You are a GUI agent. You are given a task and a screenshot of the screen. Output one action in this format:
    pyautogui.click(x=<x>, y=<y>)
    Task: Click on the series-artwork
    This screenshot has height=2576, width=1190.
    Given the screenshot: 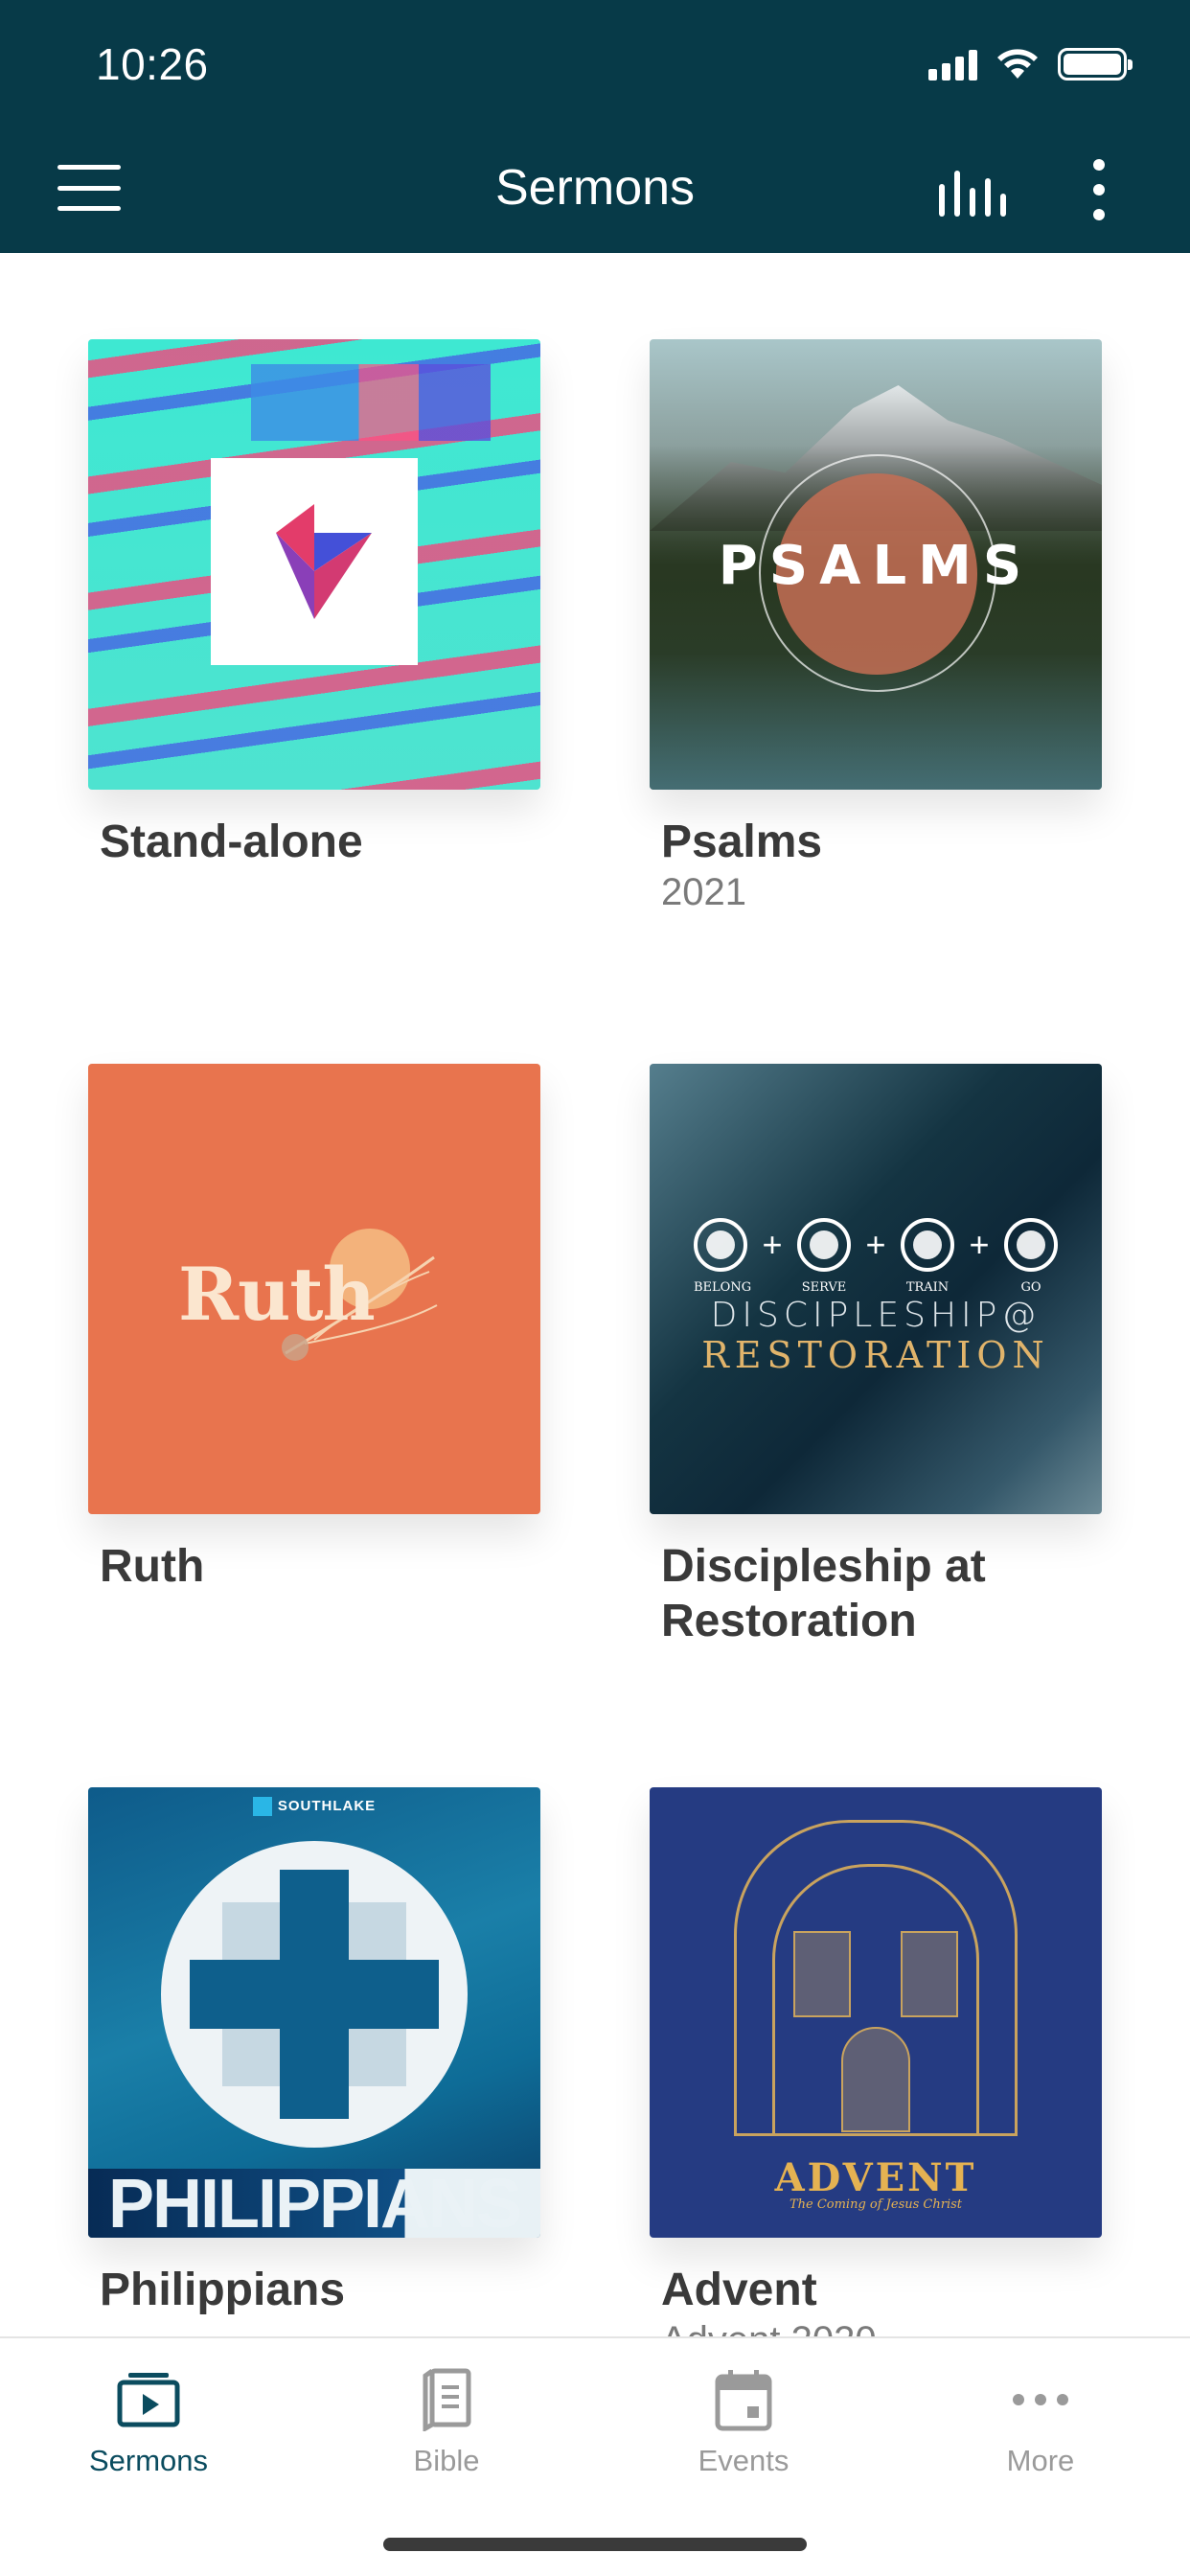 What is the action you would take?
    pyautogui.click(x=314, y=564)
    